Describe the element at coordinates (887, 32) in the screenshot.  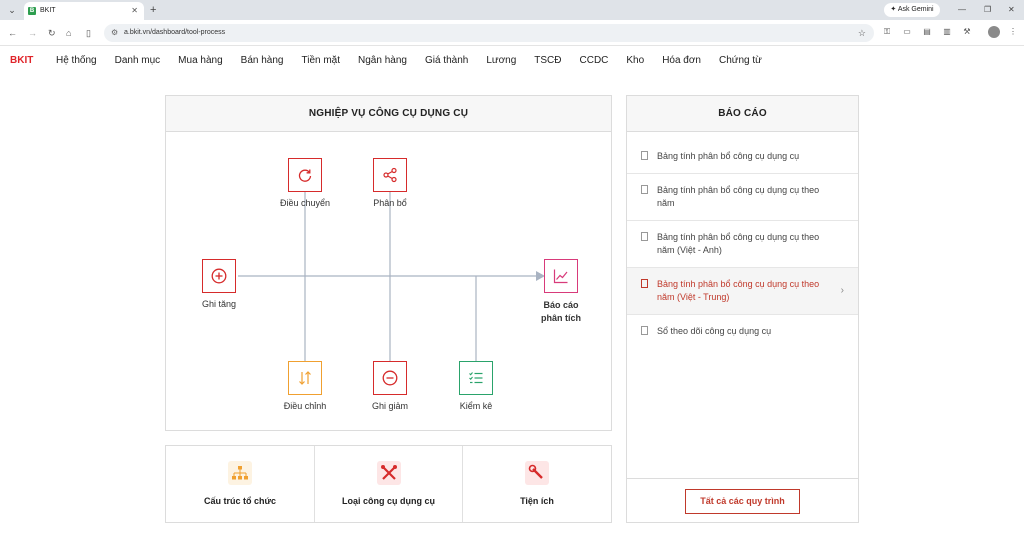
I see `key-icon: ⚿` at that location.